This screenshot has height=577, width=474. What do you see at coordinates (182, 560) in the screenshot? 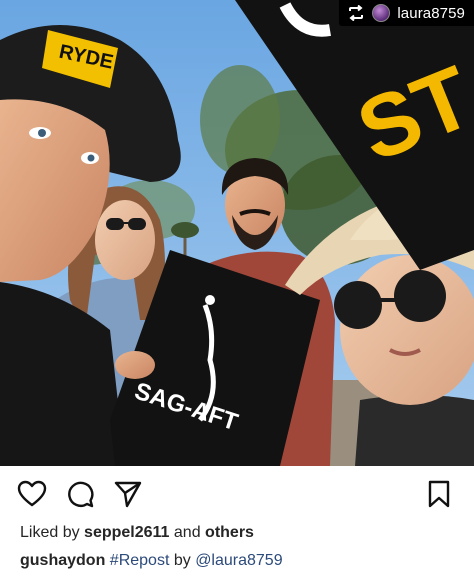
I see `caption-by: by` at bounding box center [182, 560].